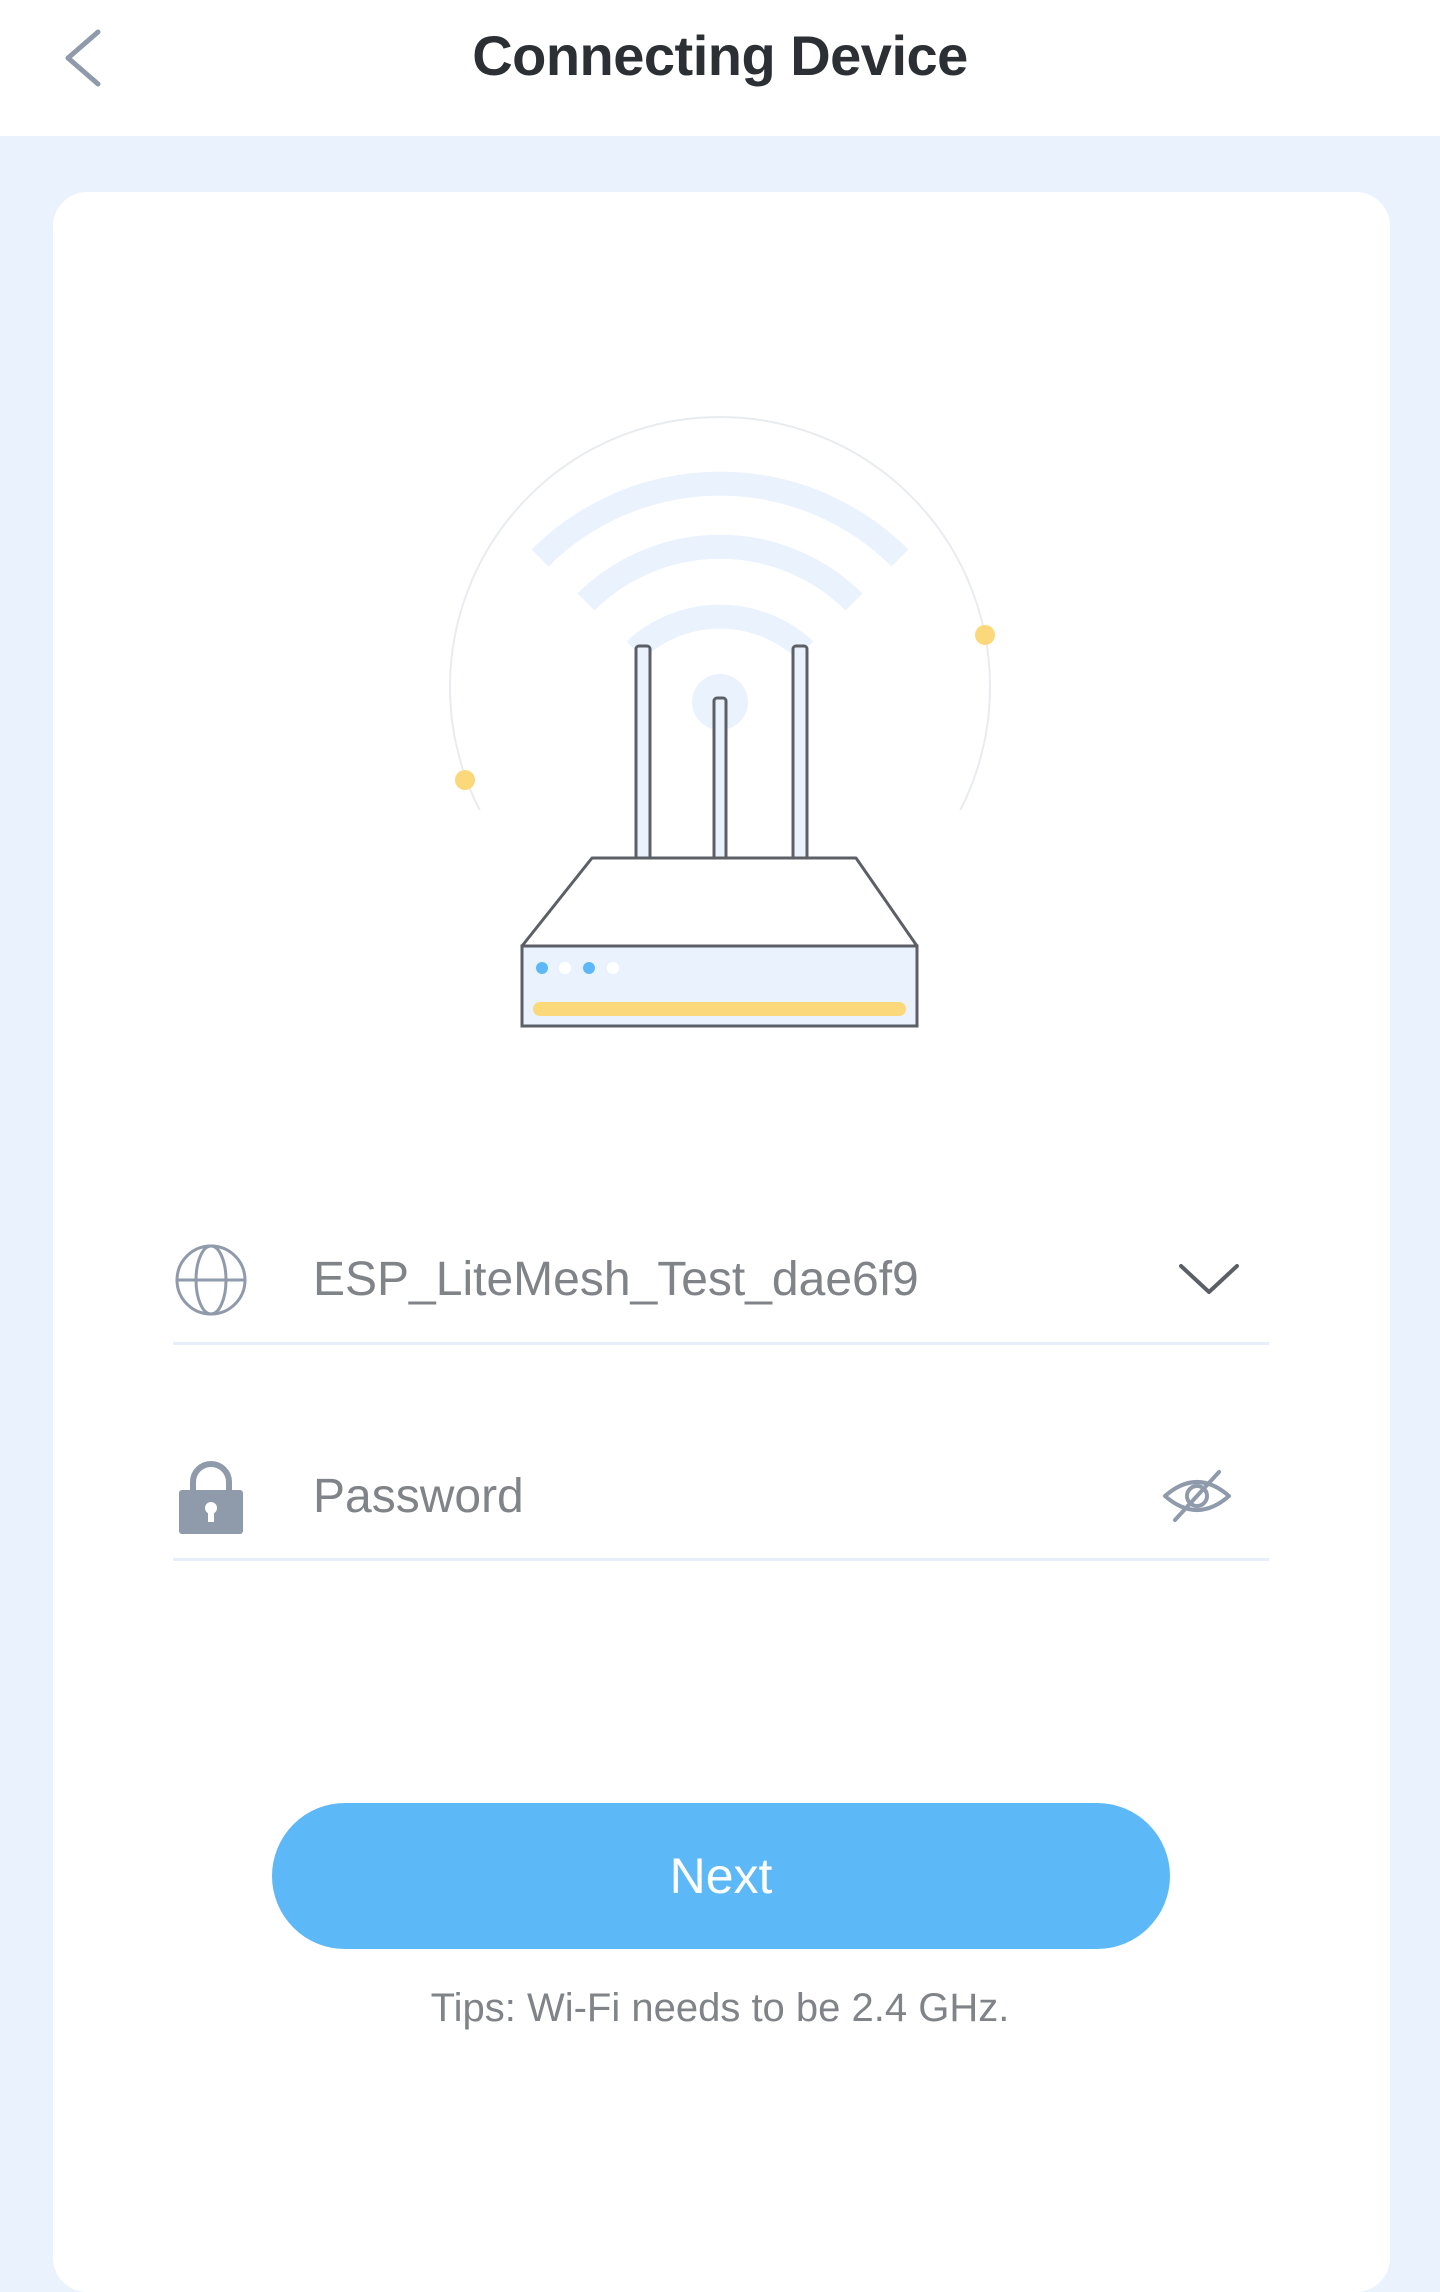 This screenshot has height=2292, width=1440. What do you see at coordinates (720, 55) in the screenshot?
I see `page-title: Connecting Device` at bounding box center [720, 55].